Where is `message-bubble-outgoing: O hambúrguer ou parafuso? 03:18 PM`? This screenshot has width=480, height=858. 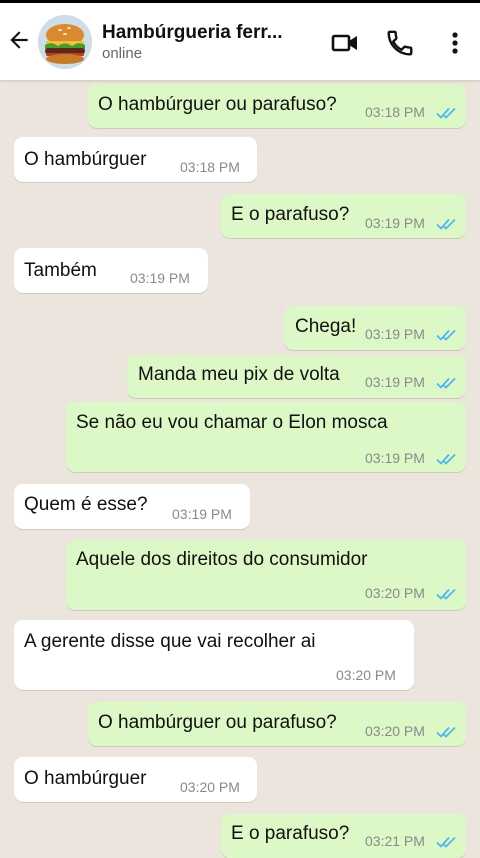
message-bubble-outgoing: O hambúrguer ou parafuso? 03:18 PM is located at coordinates (277, 106).